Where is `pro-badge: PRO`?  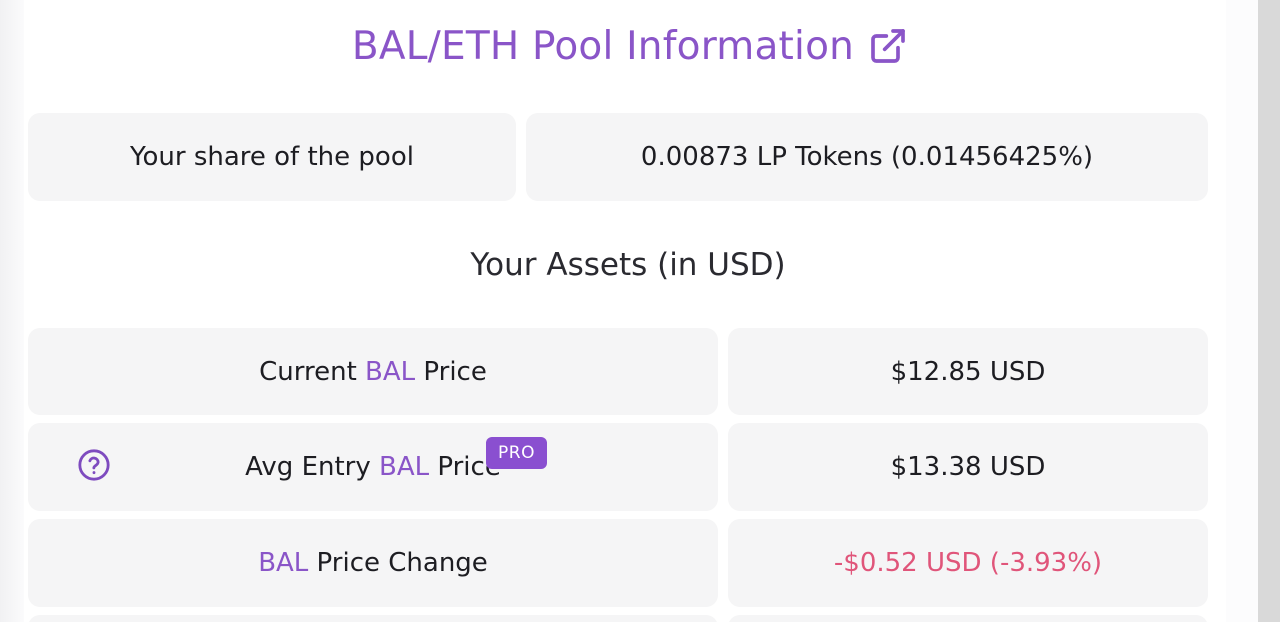 pro-badge: PRO is located at coordinates (516, 453).